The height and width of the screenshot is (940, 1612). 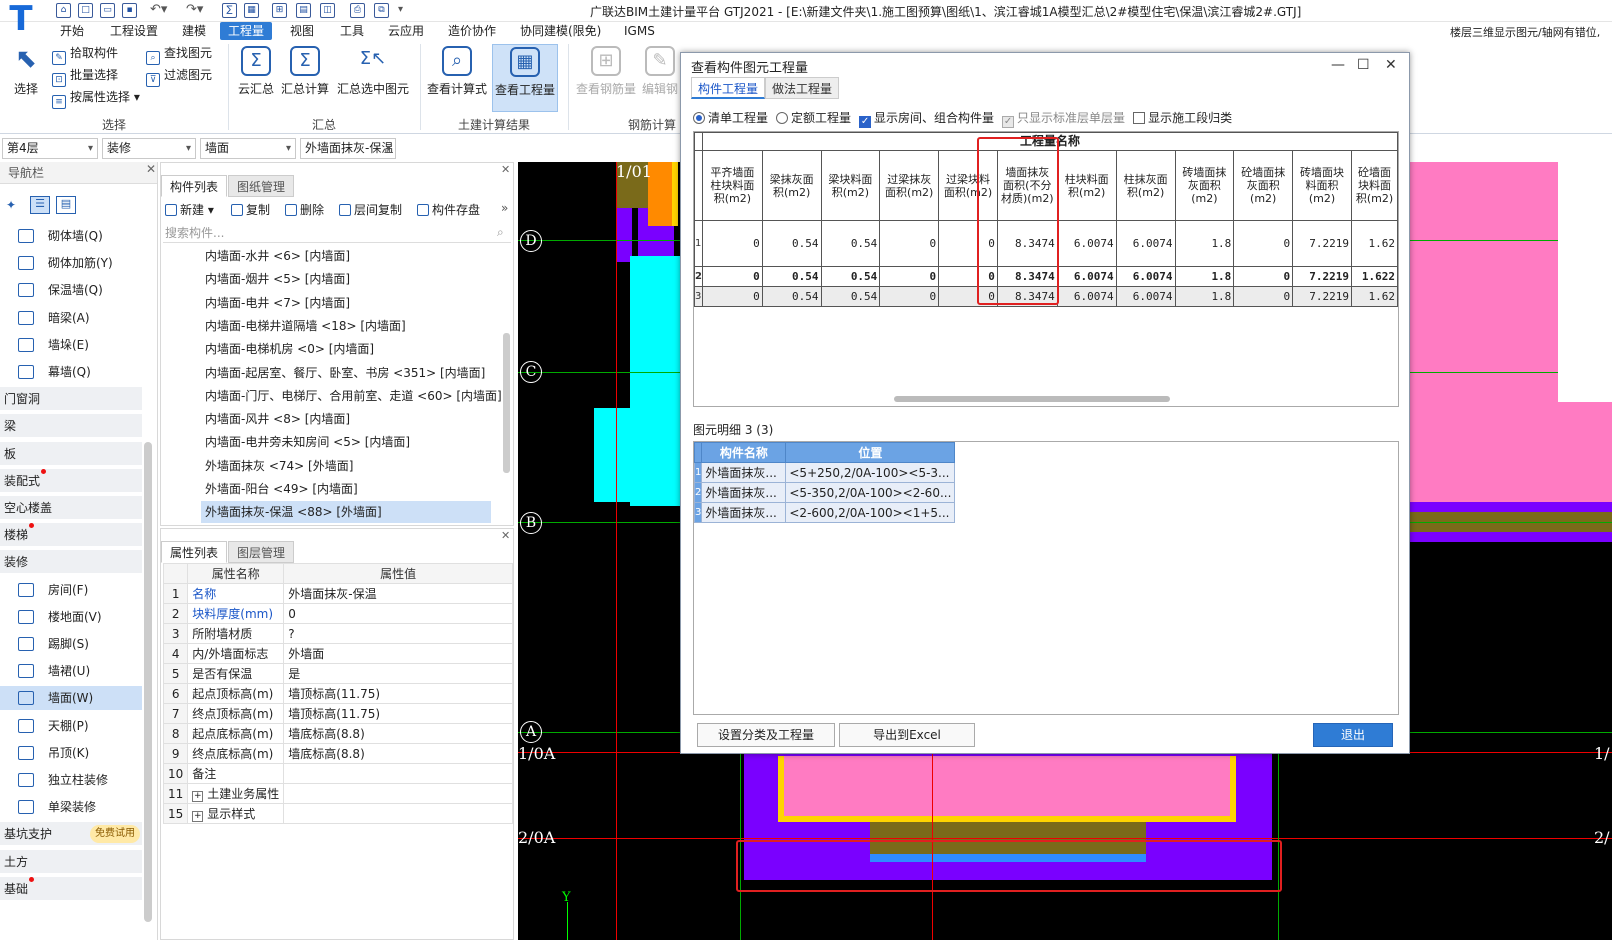 I want to click on component-list-item: 内墙面-烟井 <5> [内墙面], so click(x=277, y=279).